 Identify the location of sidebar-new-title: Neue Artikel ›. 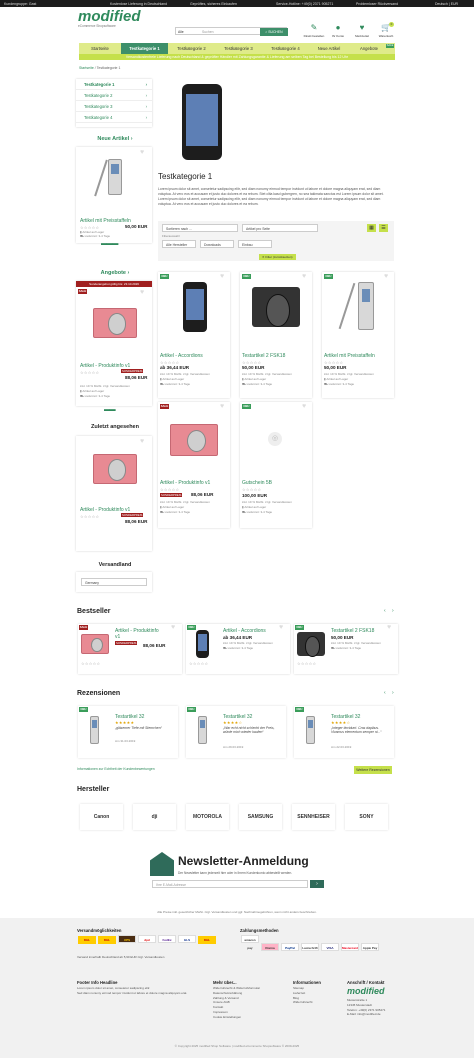
(115, 139).